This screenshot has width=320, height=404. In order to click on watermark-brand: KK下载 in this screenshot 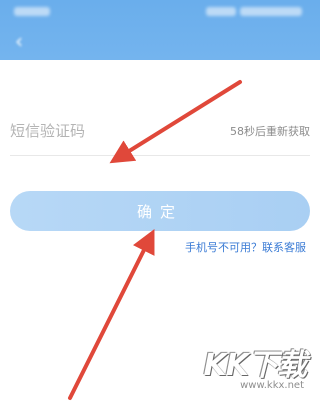, I will do `click(255, 365)`.